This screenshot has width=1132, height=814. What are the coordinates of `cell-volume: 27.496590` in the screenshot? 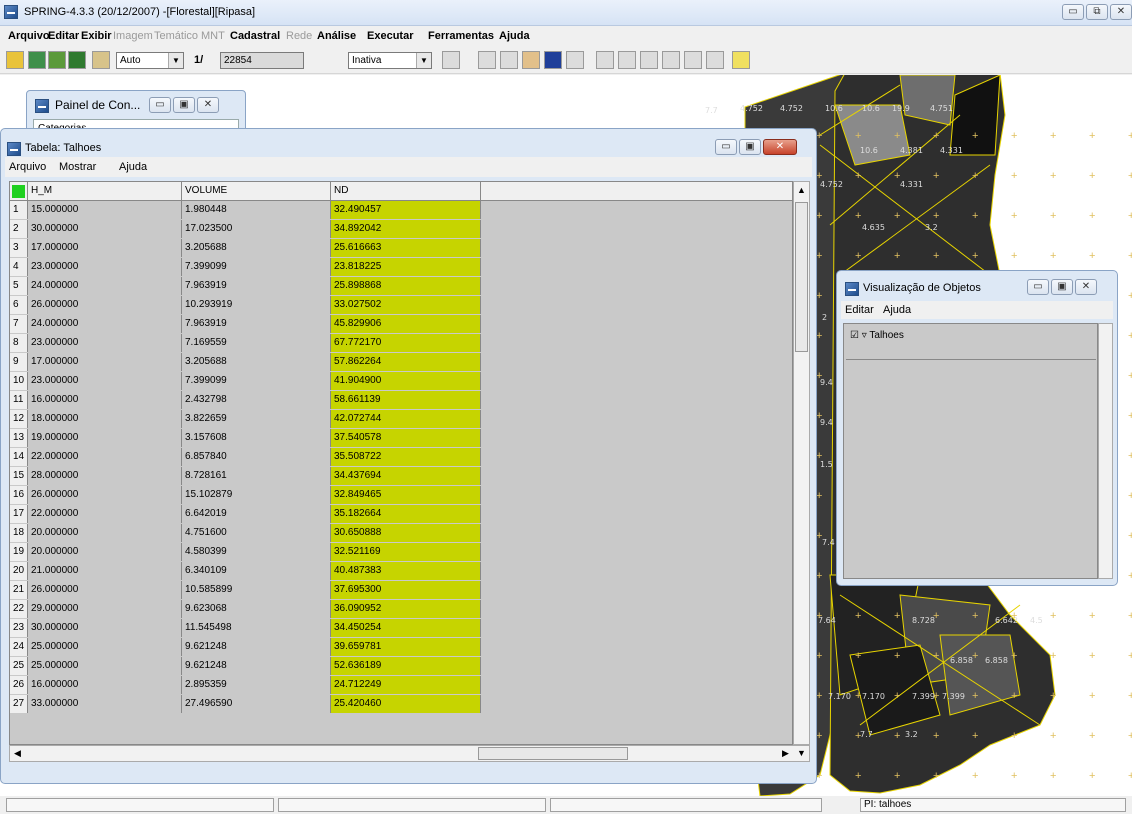 It's located at (256, 704).